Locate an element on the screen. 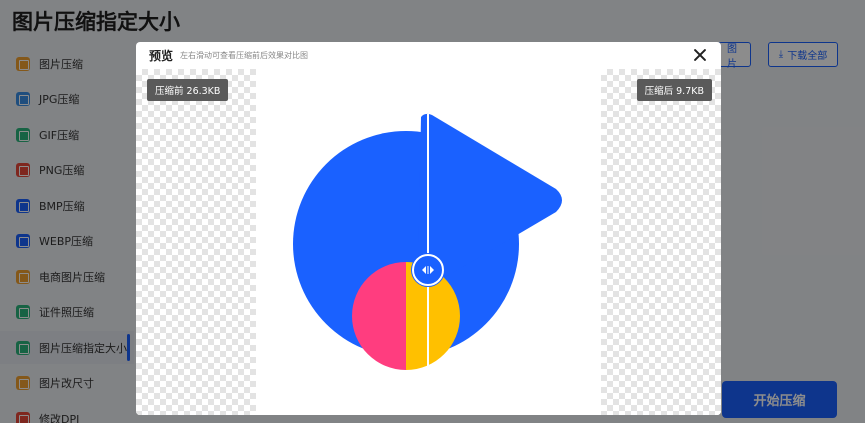 Image resolution: width=865 pixels, height=423 pixels. drag-arrows-icon is located at coordinates (428, 270).